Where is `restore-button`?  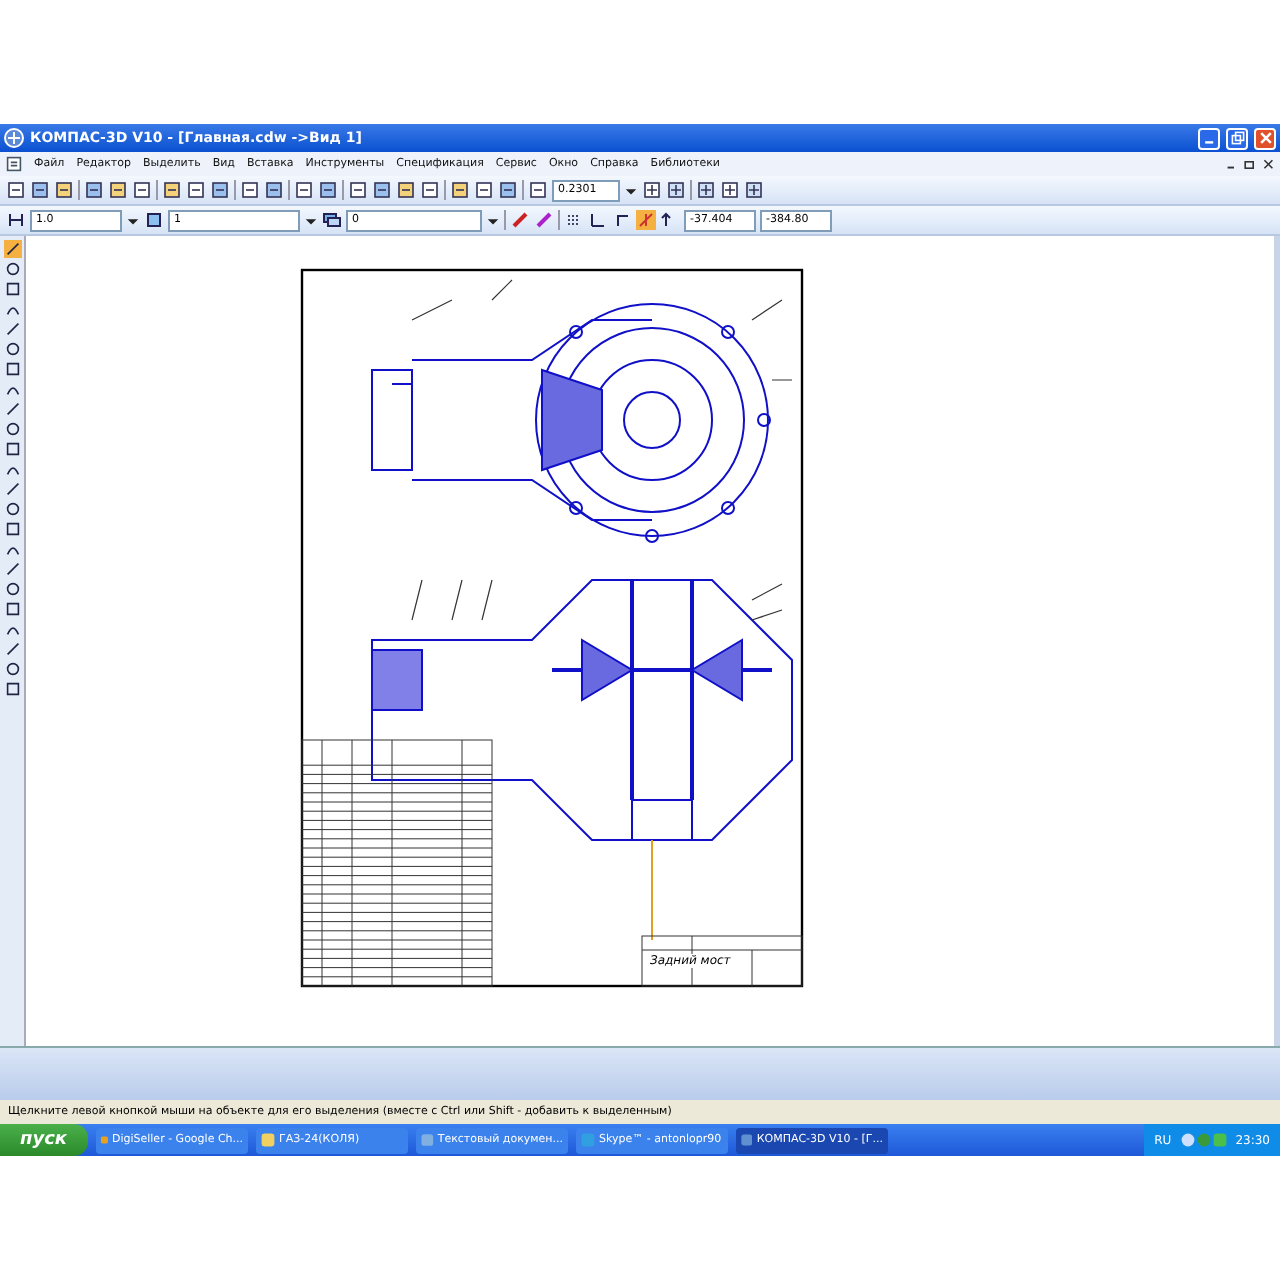 restore-button is located at coordinates (1237, 138).